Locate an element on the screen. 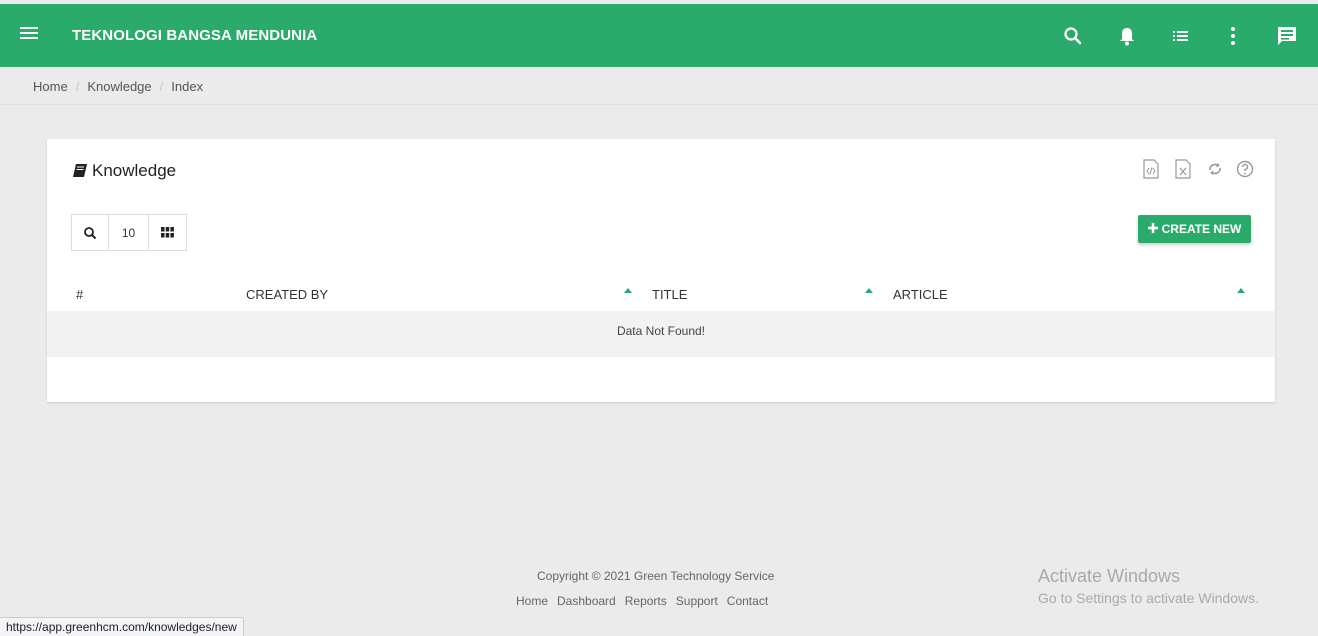  top-navbar: TEKNOLOGI BANGSA MENDUNIA is located at coordinates (659, 35).